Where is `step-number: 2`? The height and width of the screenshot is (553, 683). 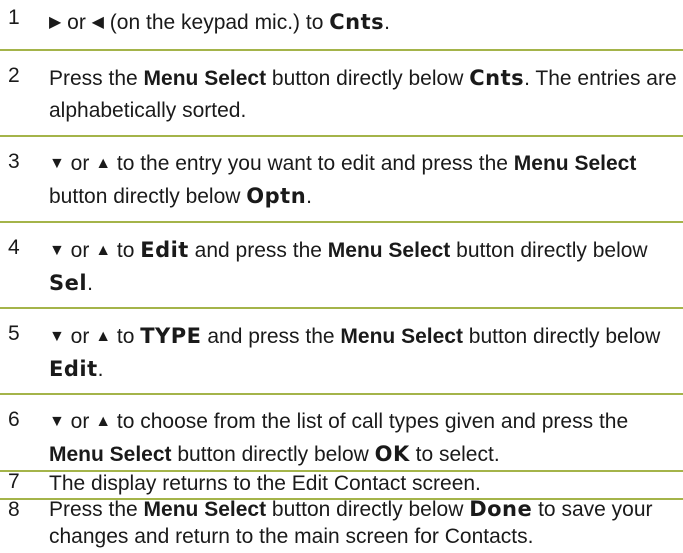
step-number: 2 is located at coordinates (14, 75).